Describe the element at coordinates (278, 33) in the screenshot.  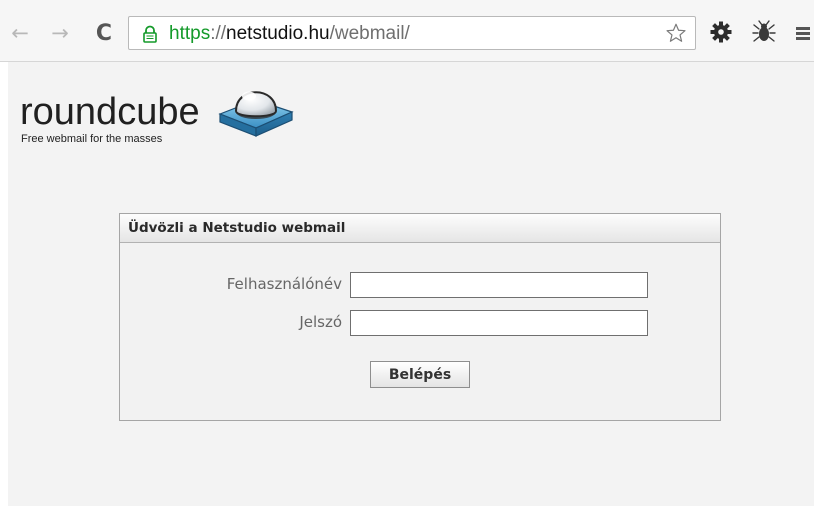
I see `url-host: netstudio.hu` at that location.